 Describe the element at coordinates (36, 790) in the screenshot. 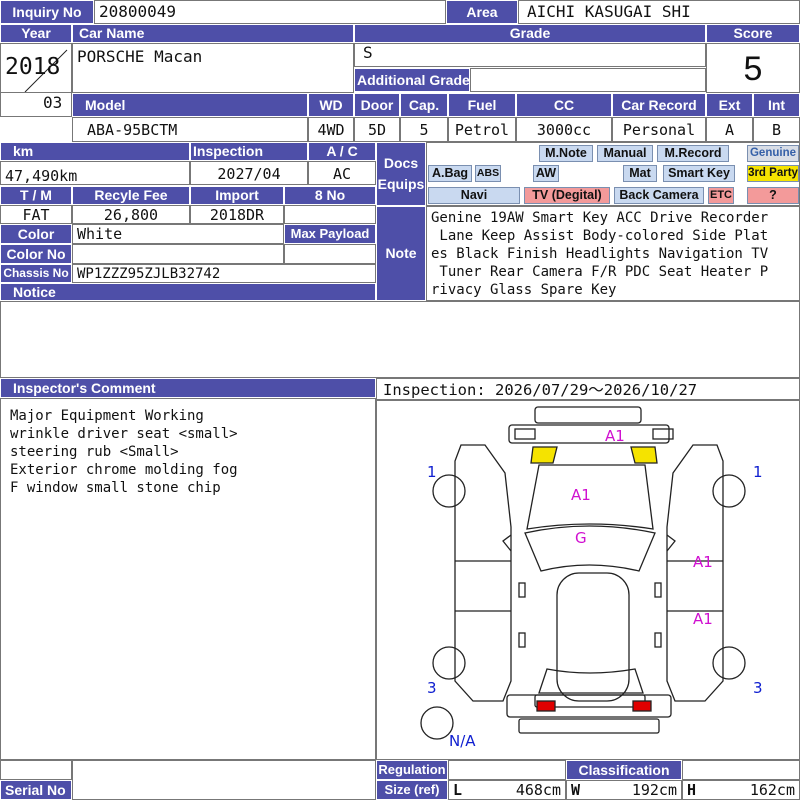

I see `serial-no-label: Serial No` at that location.